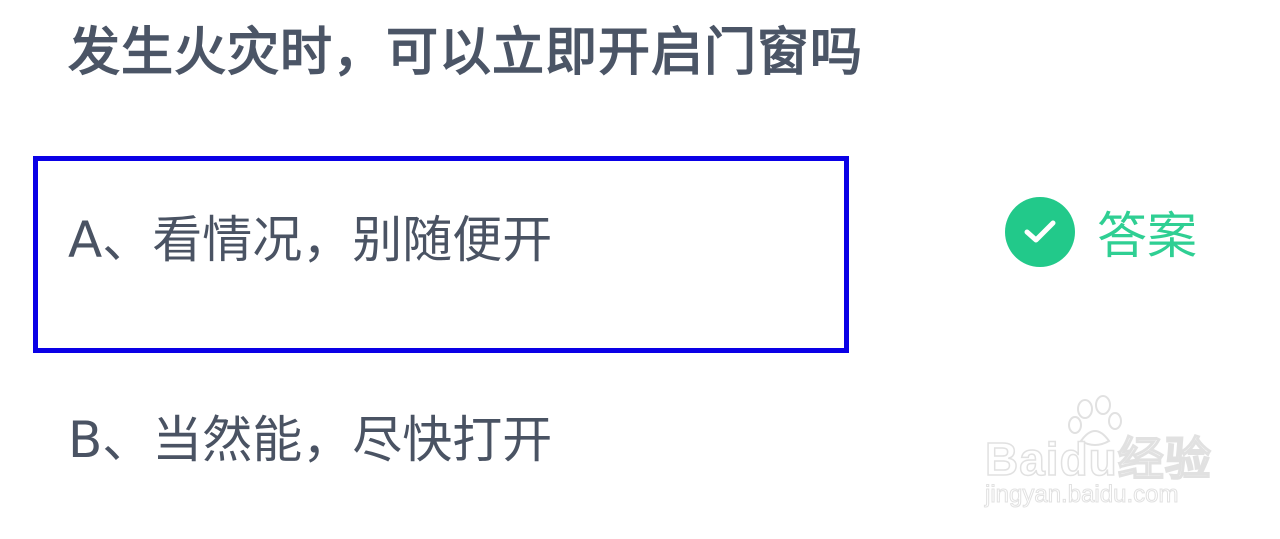 Image resolution: width=1280 pixels, height=539 pixels. I want to click on watermark-brand: Baidu经验, so click(1098, 459).